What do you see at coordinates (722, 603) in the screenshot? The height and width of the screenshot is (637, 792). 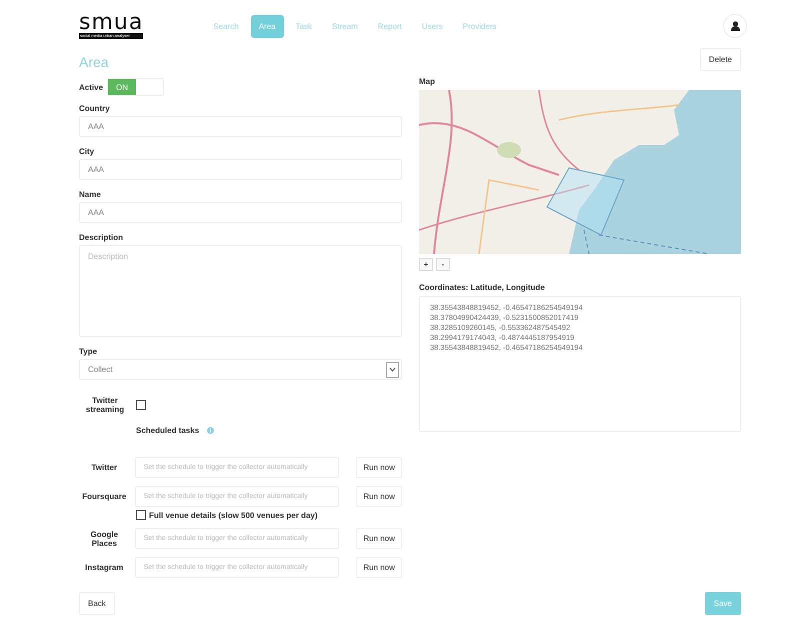 I see `save-button: Save` at bounding box center [722, 603].